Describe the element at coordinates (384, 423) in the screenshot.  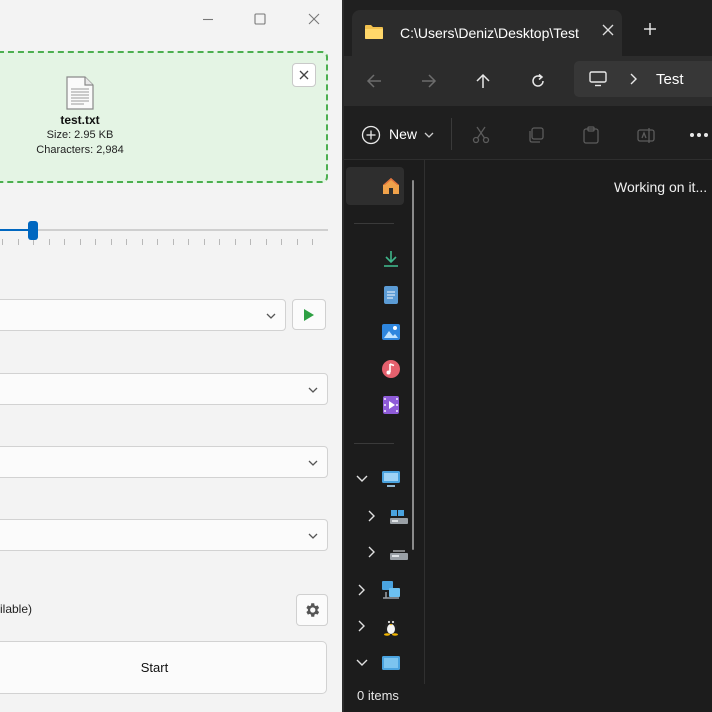
I see `navigation-pane` at that location.